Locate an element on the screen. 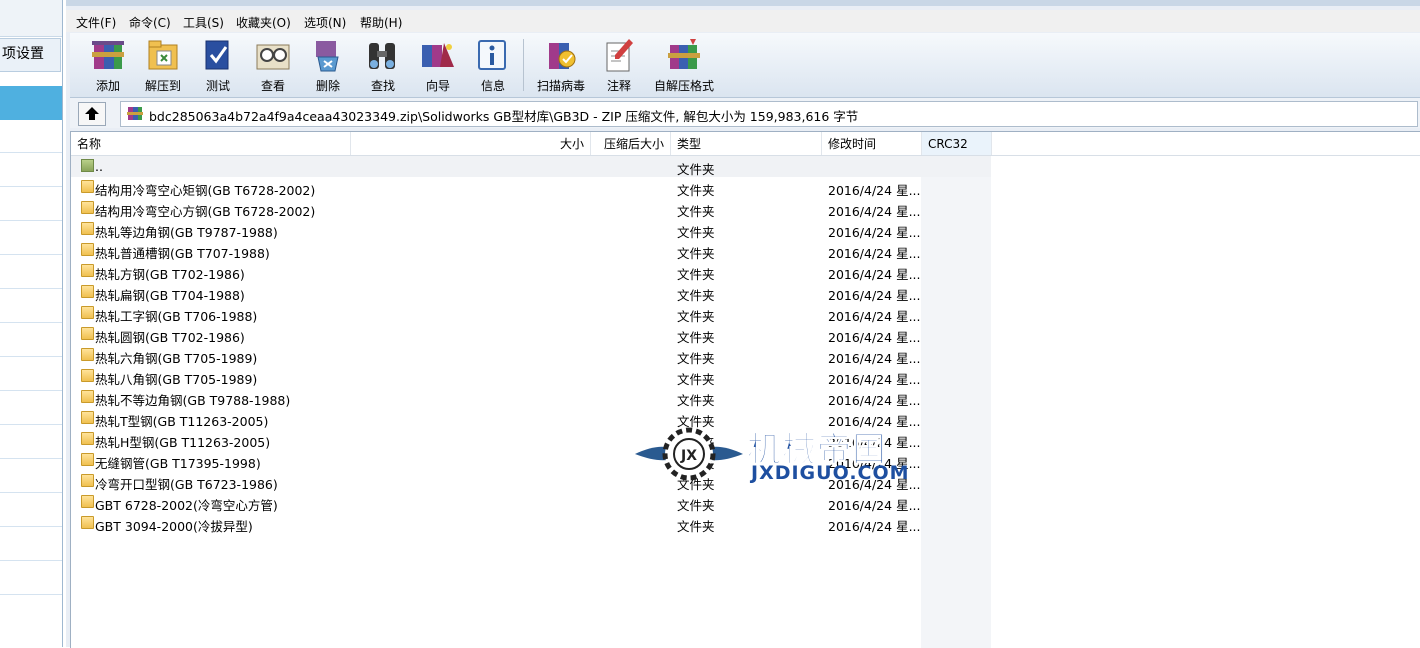  find-button: 查找 is located at coordinates (383, 65).